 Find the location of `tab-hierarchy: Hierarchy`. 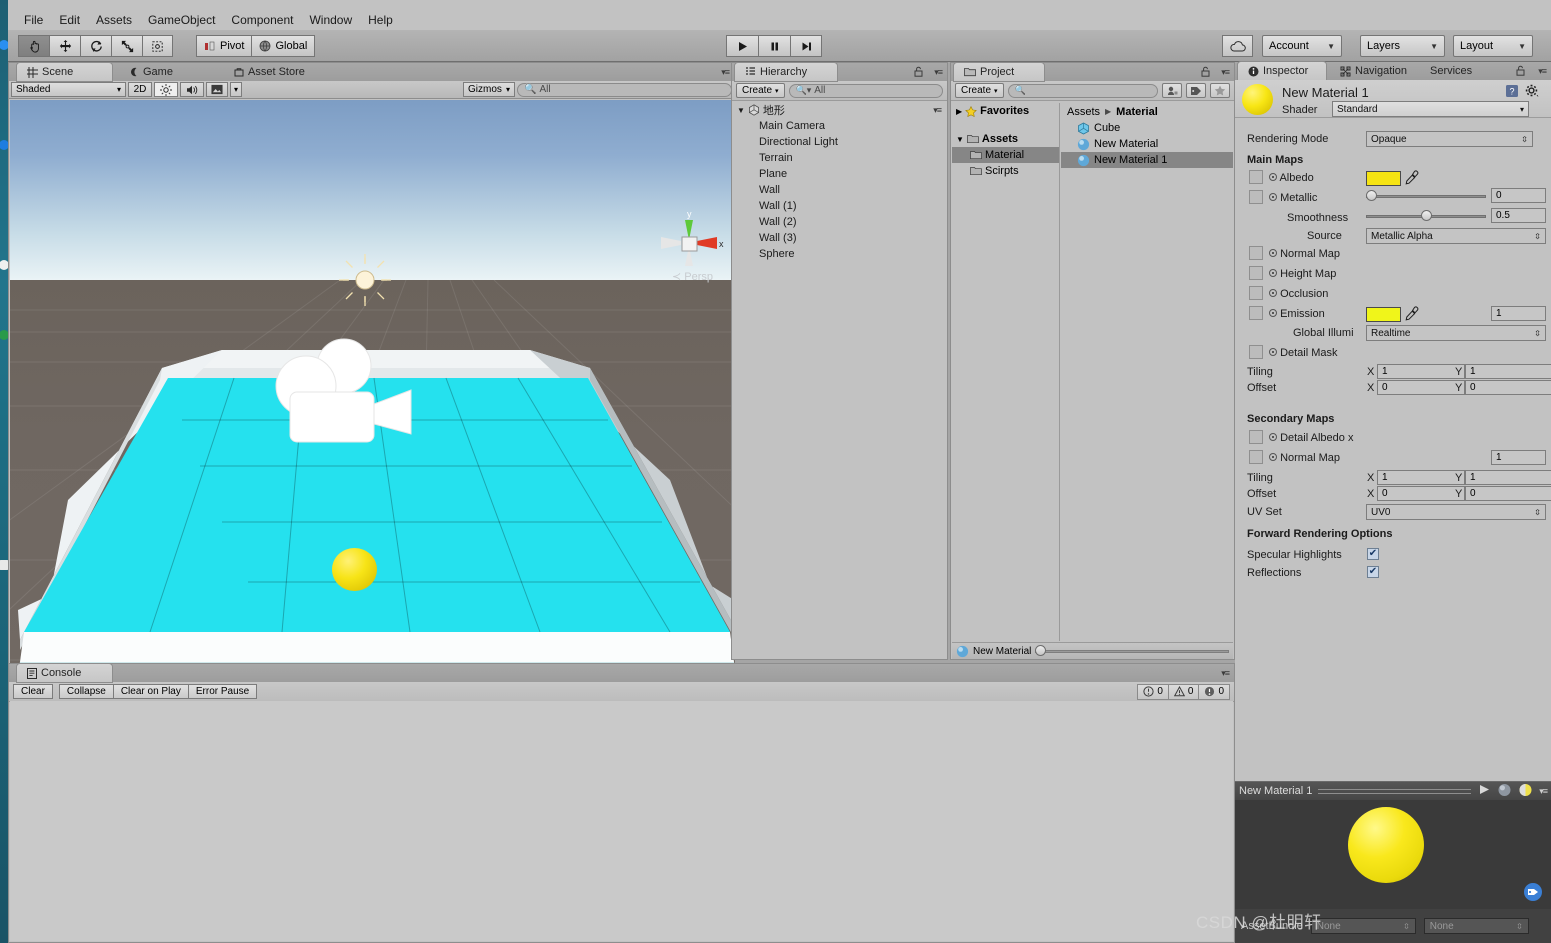

tab-hierarchy: Hierarchy is located at coordinates (786, 72).